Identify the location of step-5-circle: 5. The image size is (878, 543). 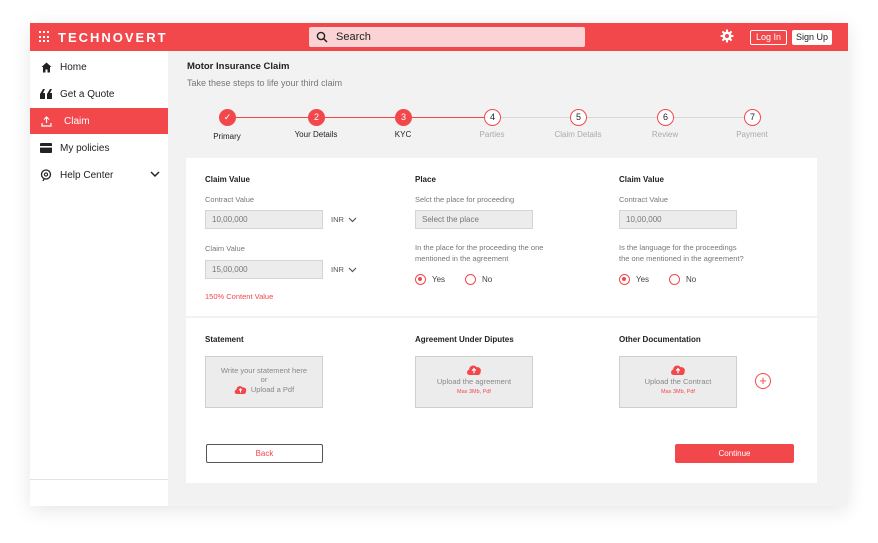
(578, 117).